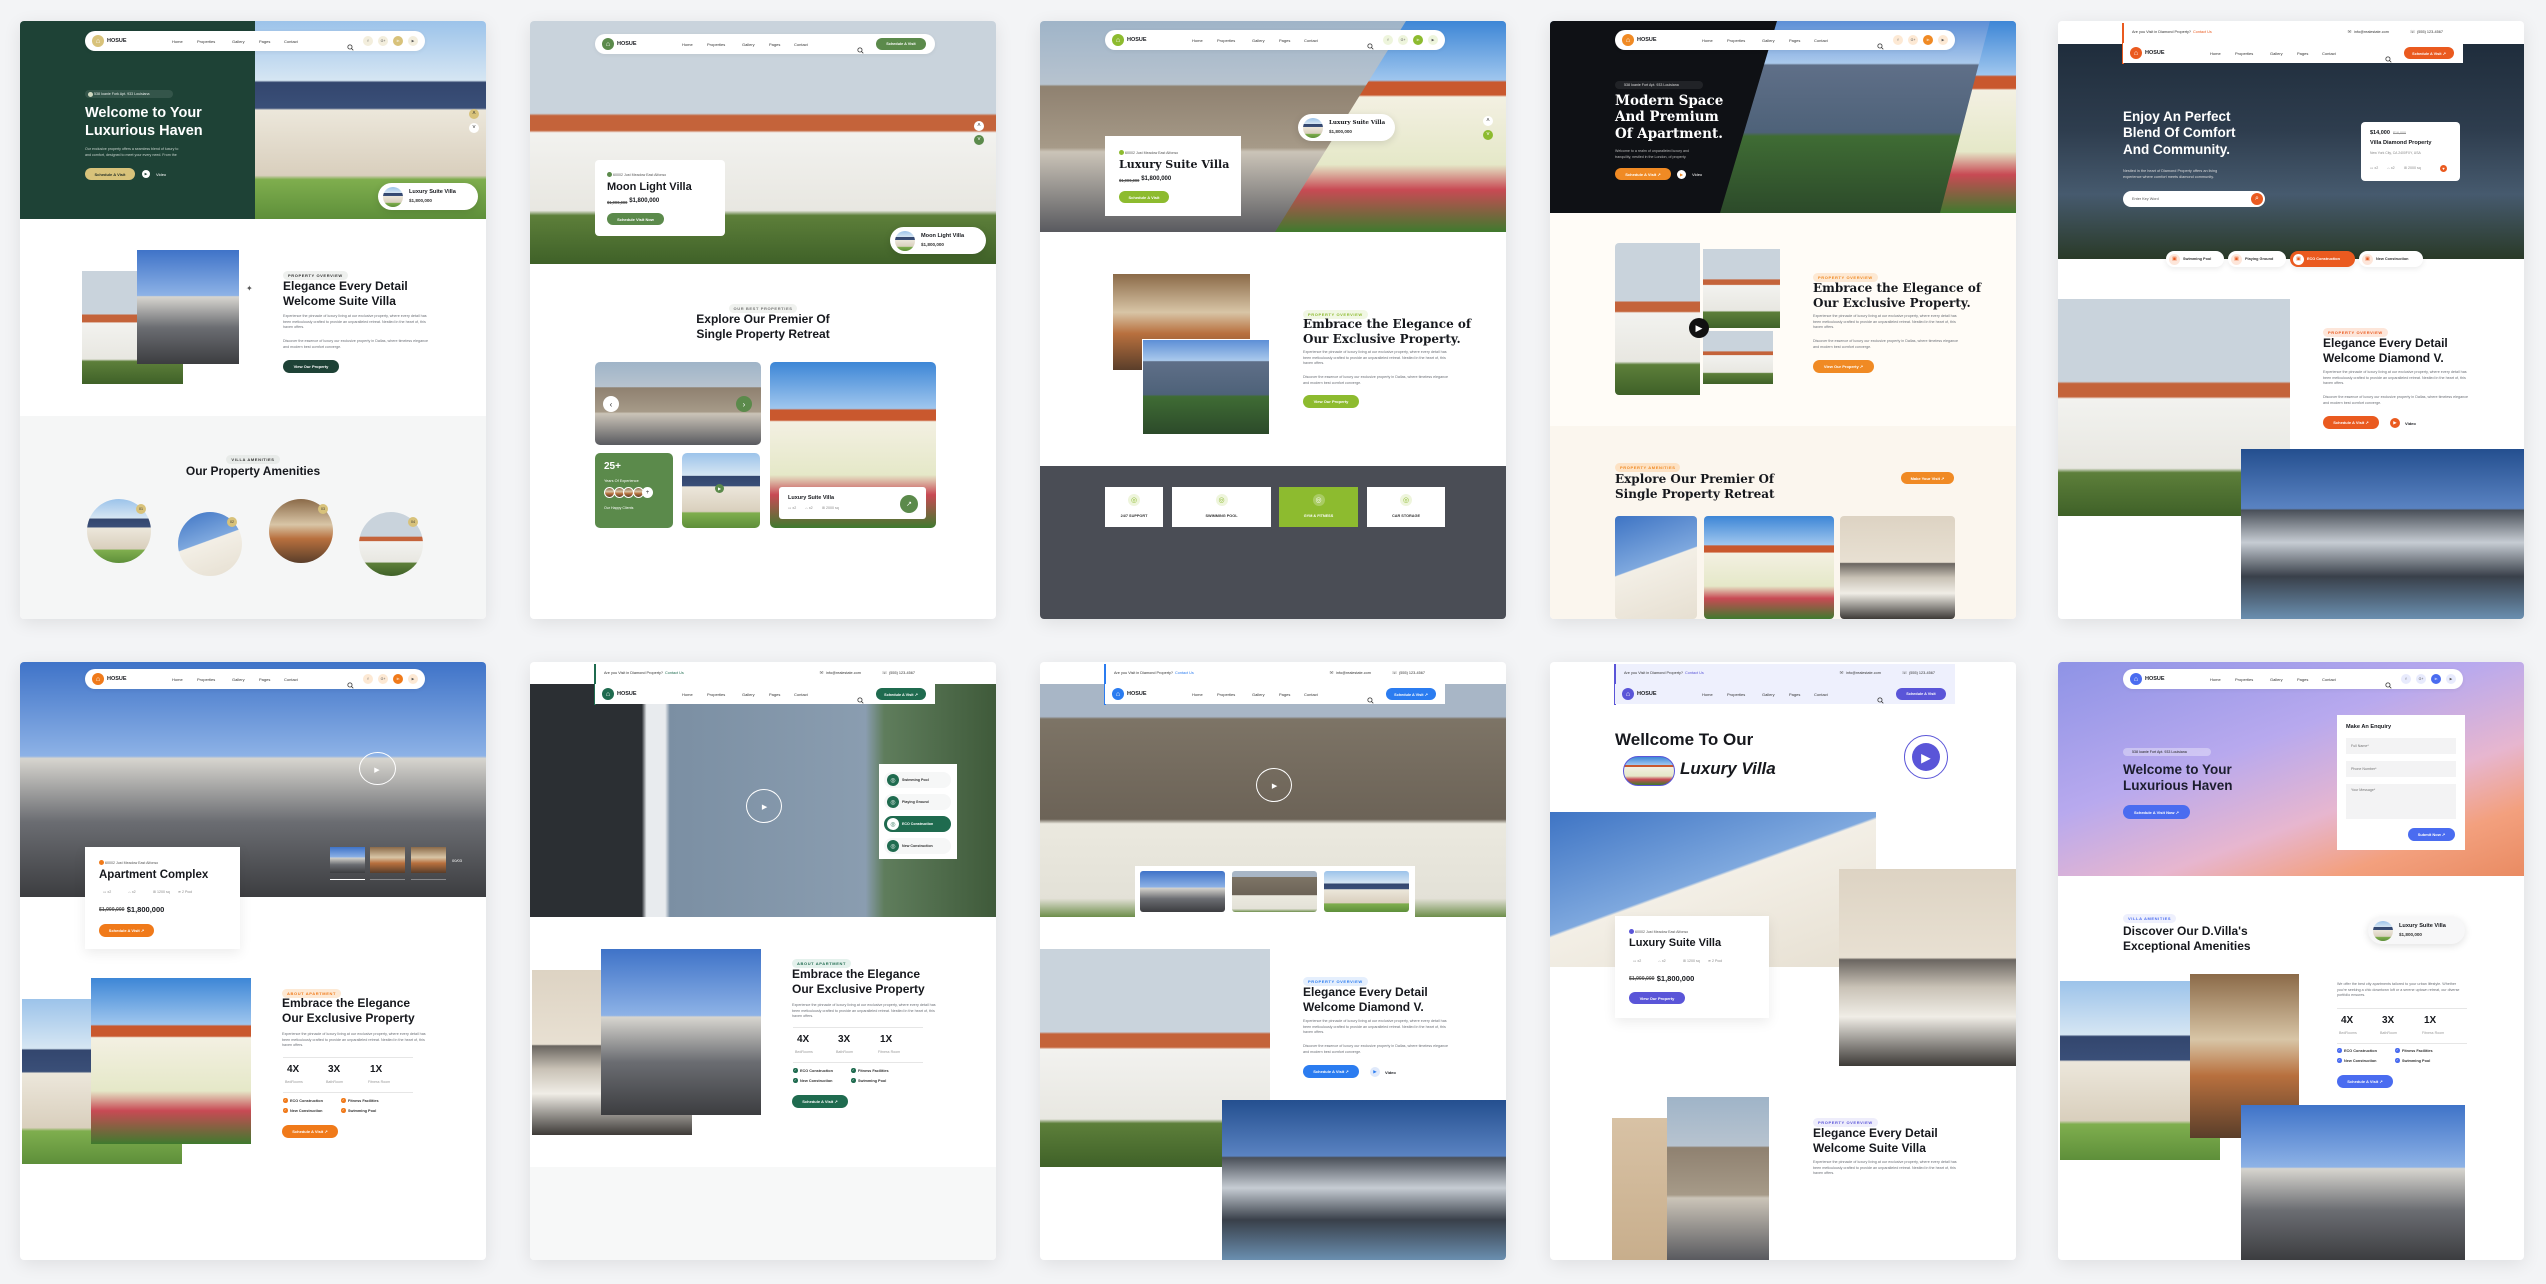  Describe the element at coordinates (2401, 746) in the screenshot. I see `full-name-input` at that location.